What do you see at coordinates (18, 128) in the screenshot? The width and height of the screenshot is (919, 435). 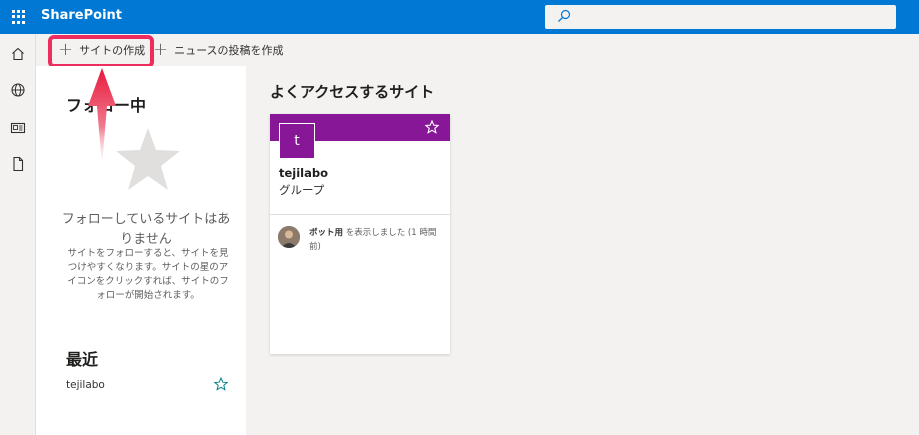 I see `news-icon` at bounding box center [18, 128].